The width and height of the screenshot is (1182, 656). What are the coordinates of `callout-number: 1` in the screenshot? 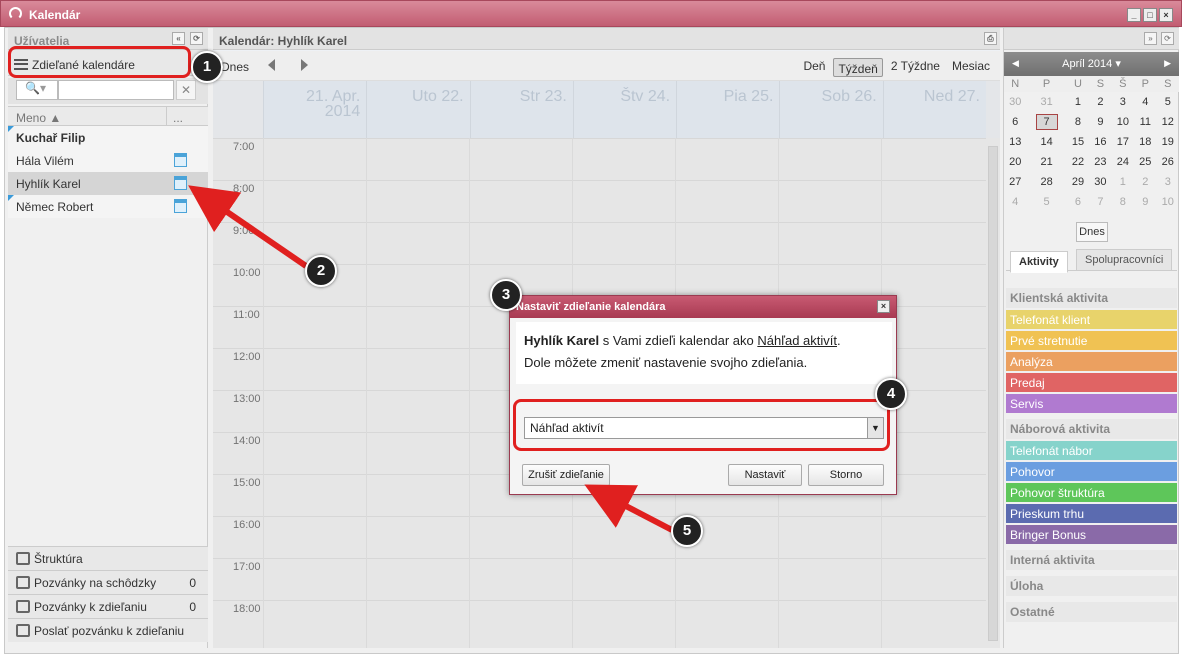 It's located at (207, 67).